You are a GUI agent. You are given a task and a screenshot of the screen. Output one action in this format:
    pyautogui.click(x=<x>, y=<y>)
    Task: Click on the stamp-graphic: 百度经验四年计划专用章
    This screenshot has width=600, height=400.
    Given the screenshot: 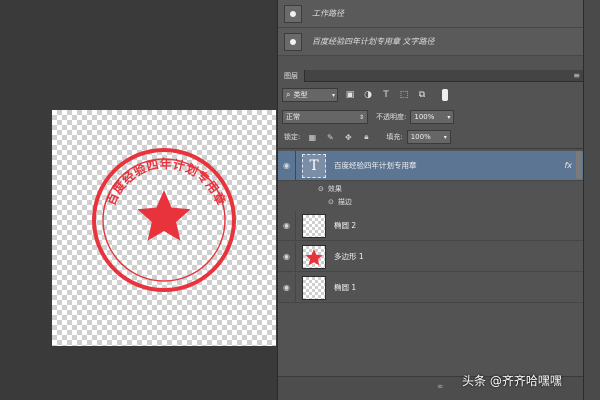 What is the action you would take?
    pyautogui.click(x=164, y=220)
    